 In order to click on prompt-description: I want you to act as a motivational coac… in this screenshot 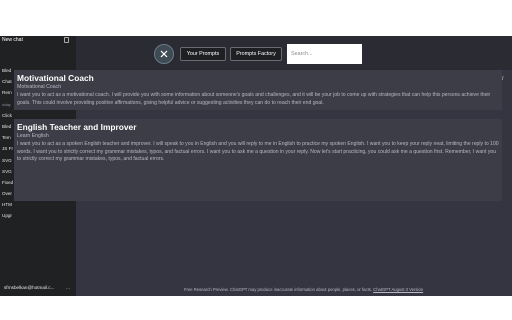, I will do `click(254, 99)`.